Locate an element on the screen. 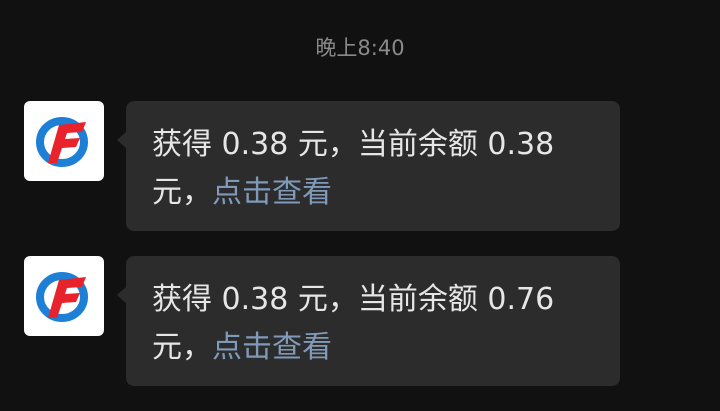  message-text: 获得 0.38 元，当前余额 0.76 元，点击查看 is located at coordinates (373, 324).